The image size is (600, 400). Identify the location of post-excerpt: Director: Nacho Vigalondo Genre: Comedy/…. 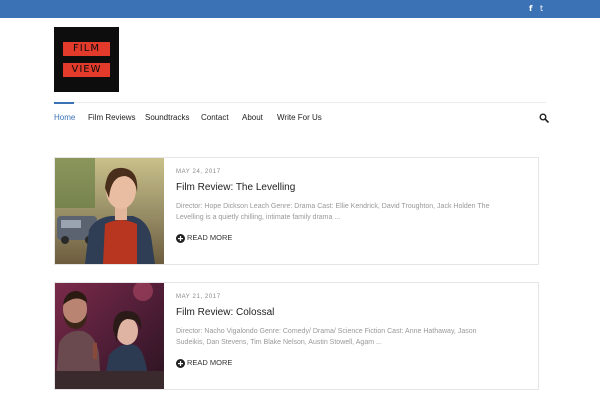
(326, 337).